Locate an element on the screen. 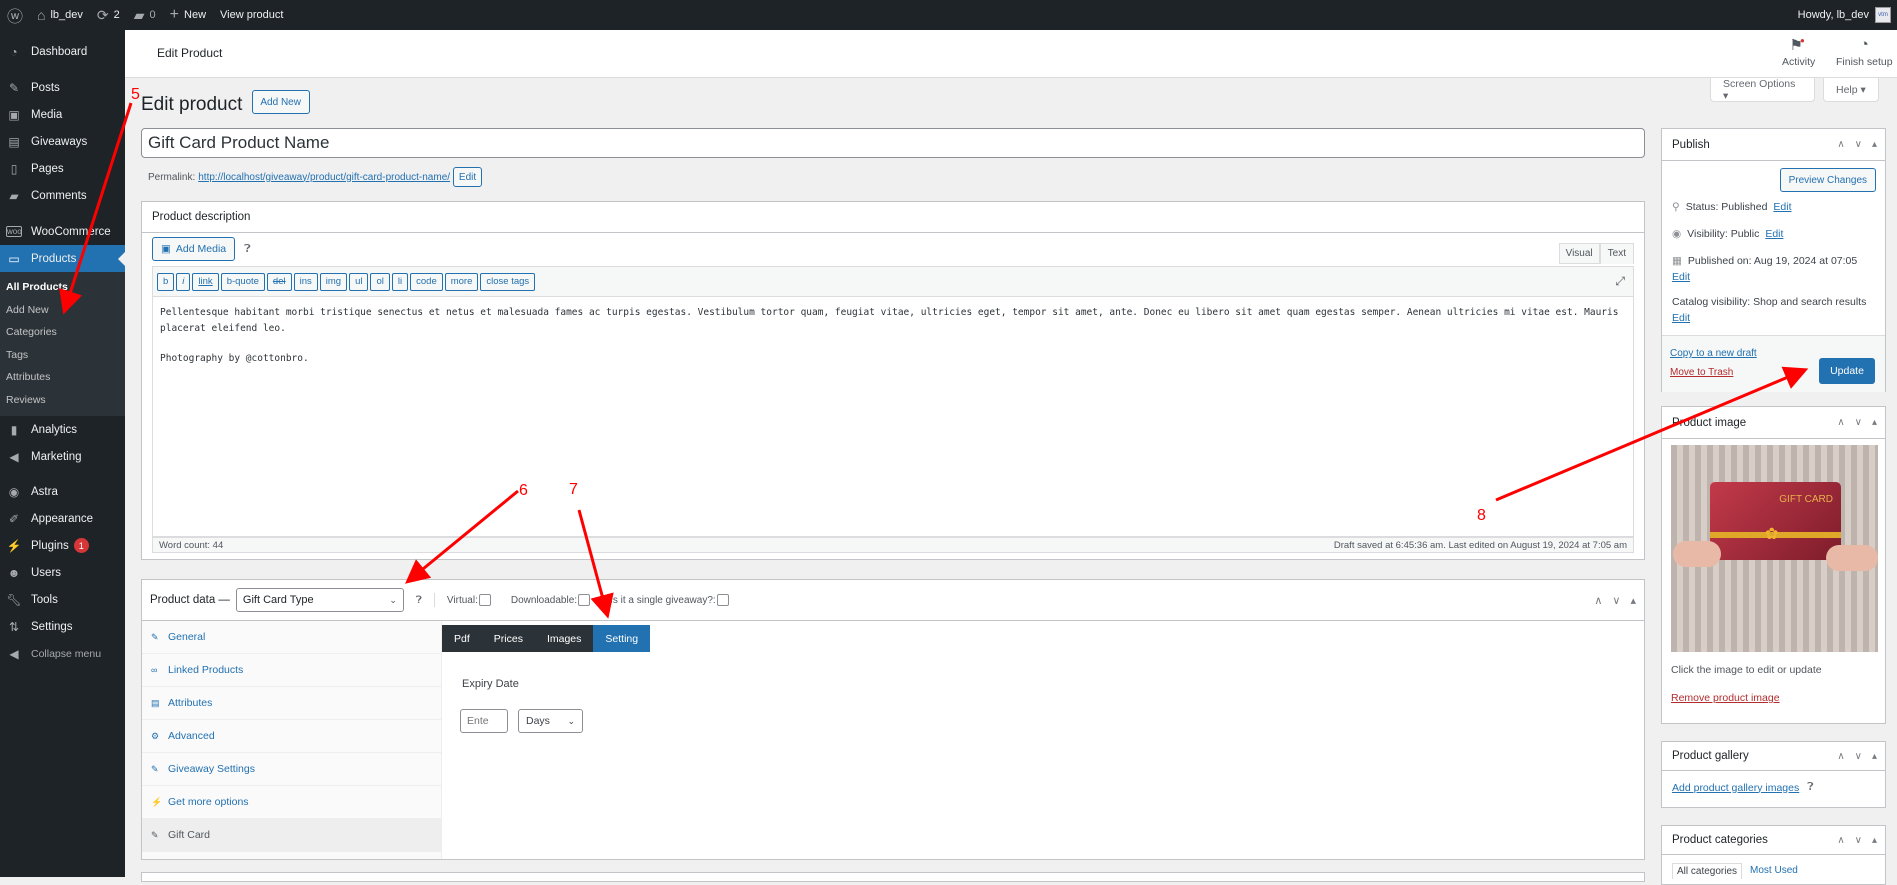 The image size is (1897, 885). edit-status-link: Edit is located at coordinates (1782, 207).